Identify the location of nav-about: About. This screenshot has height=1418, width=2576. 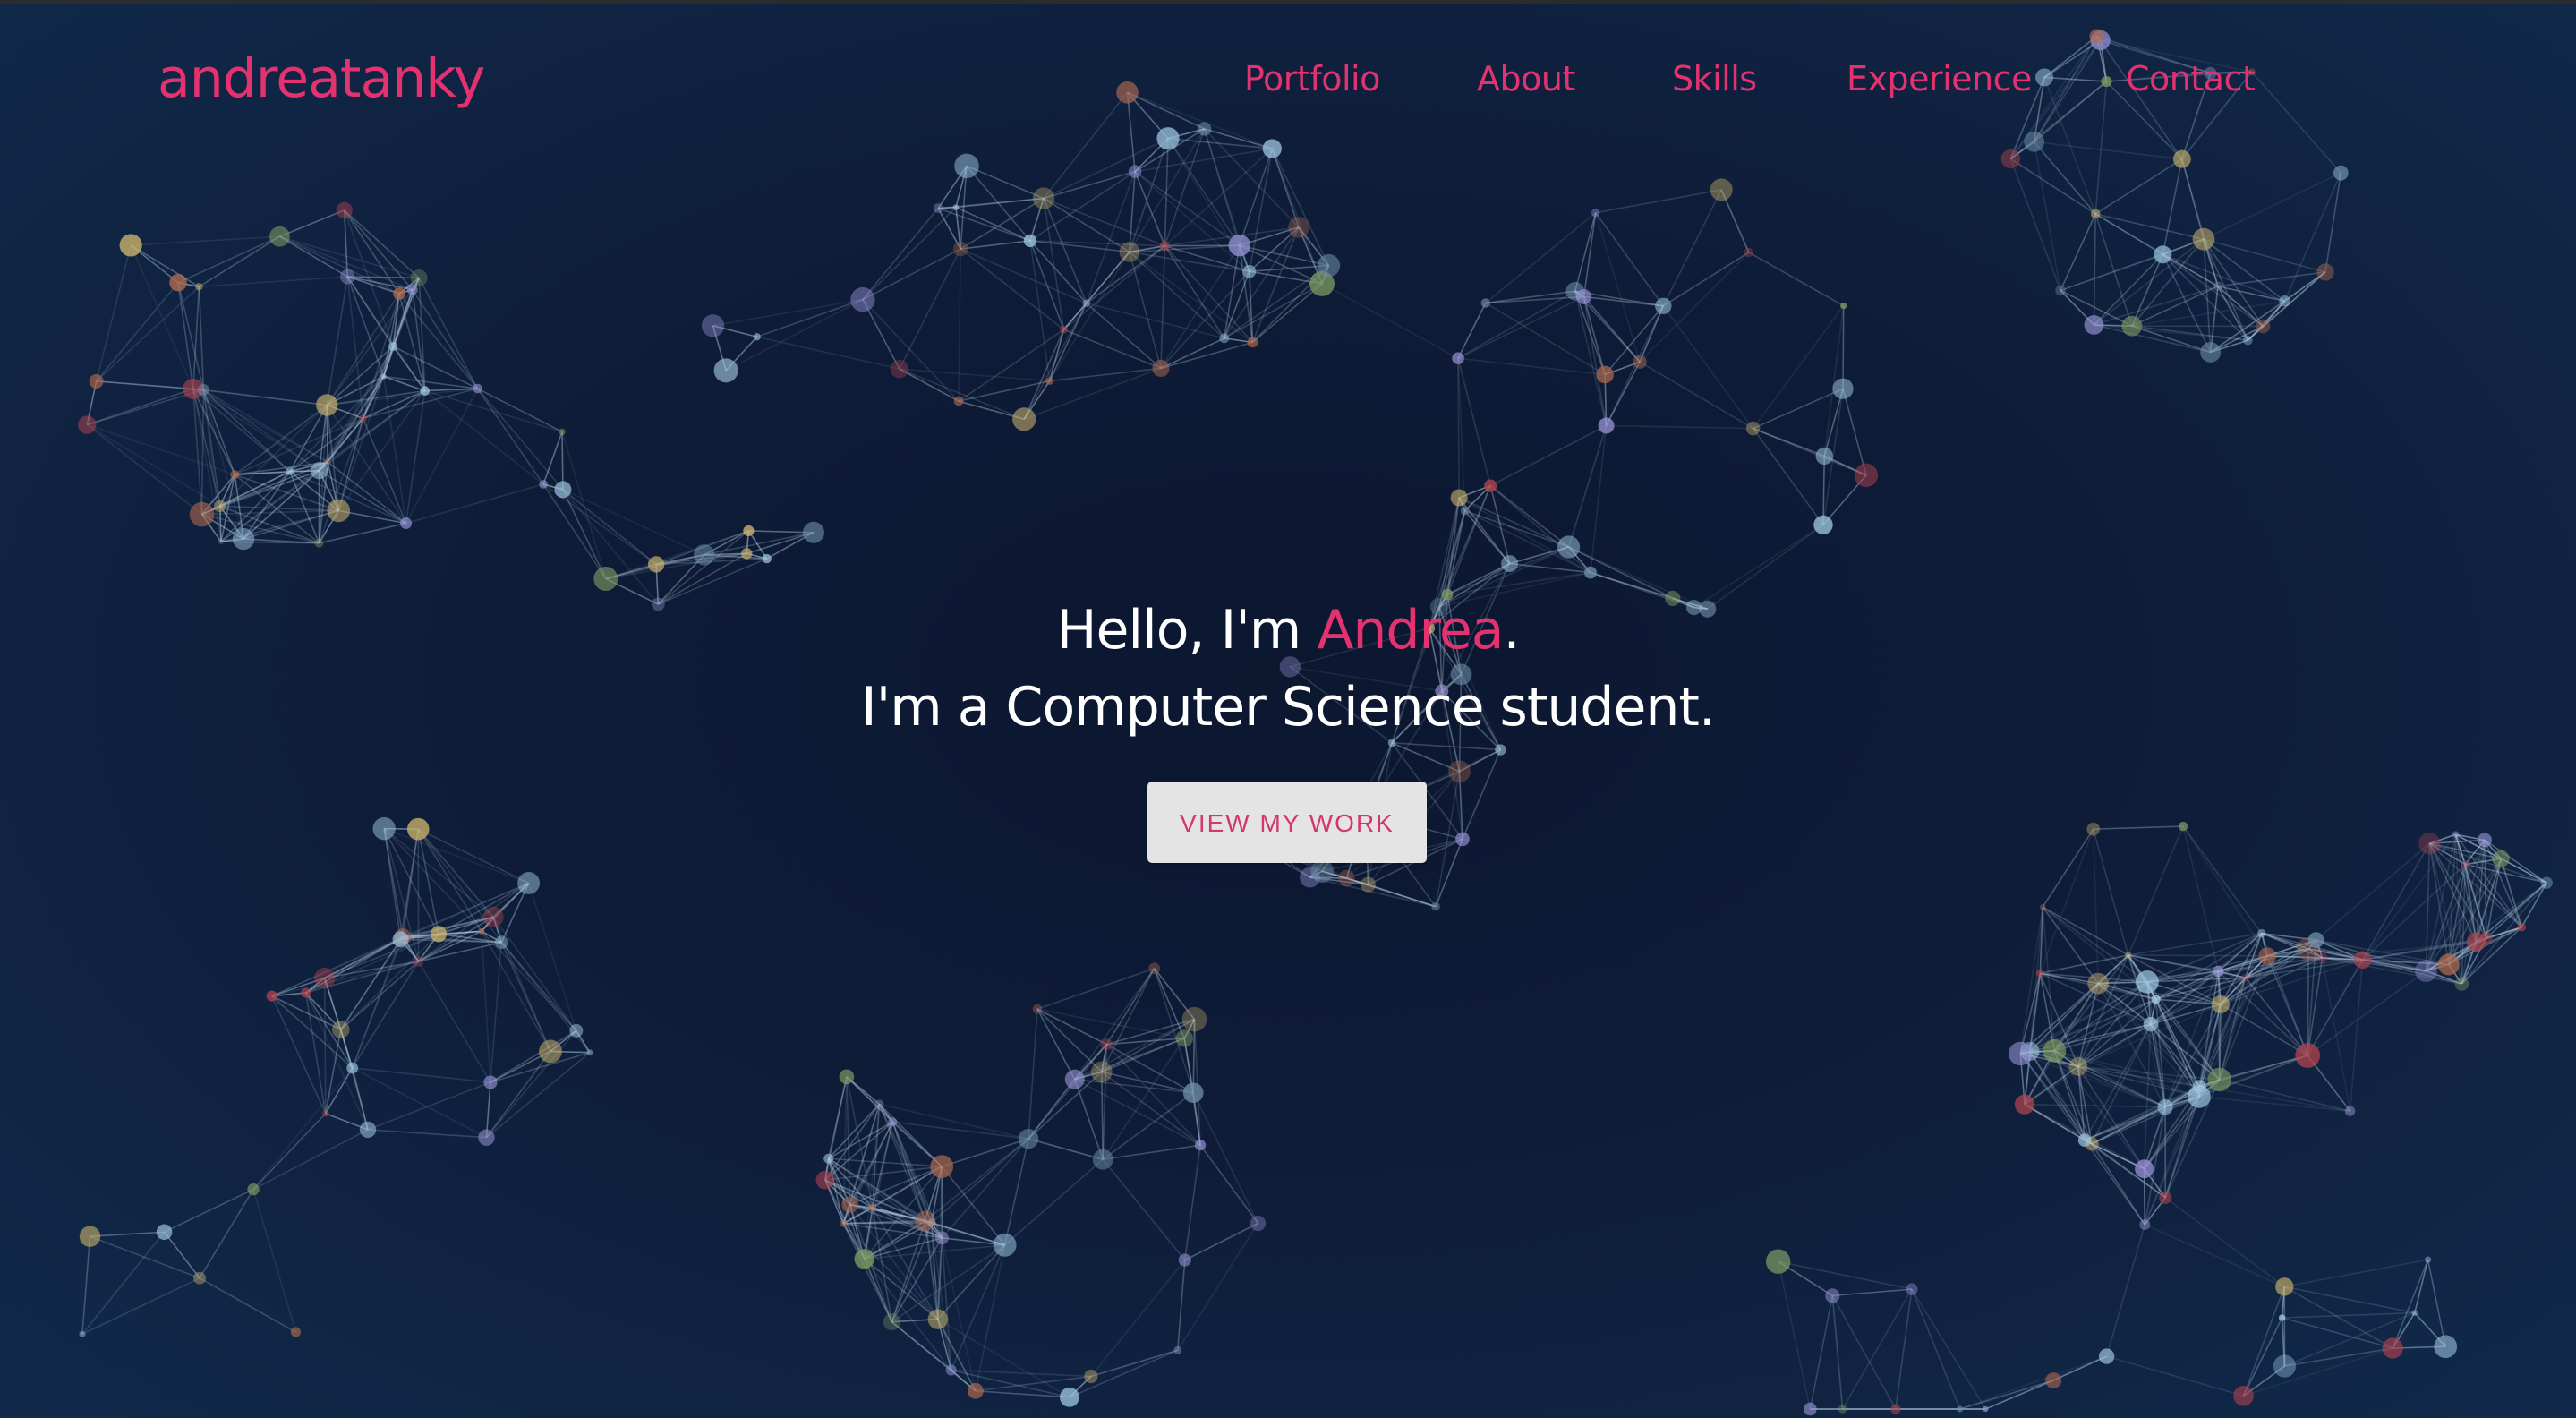
(1526, 79).